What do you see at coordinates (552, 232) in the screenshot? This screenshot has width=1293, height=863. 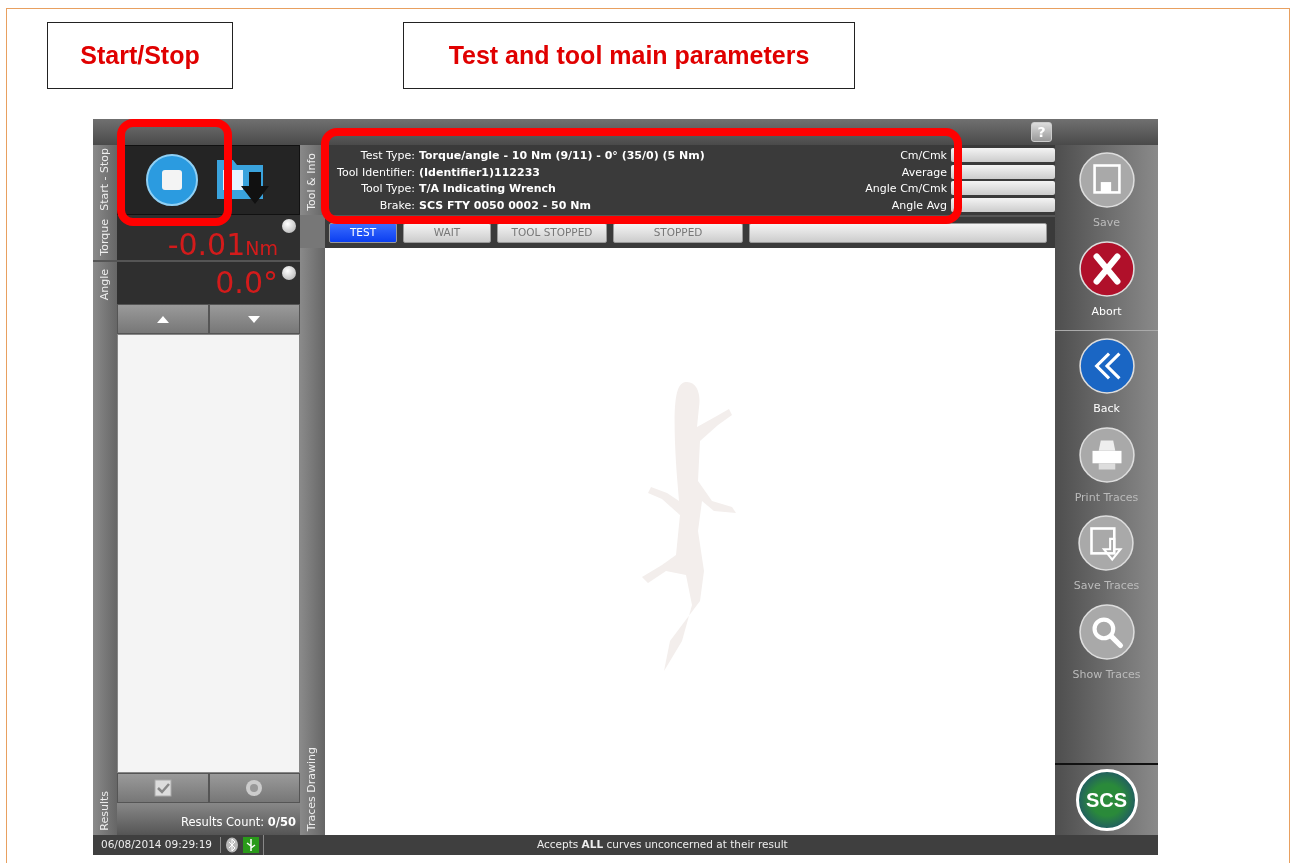 I see `status-tab: TOOL STOPPED` at bounding box center [552, 232].